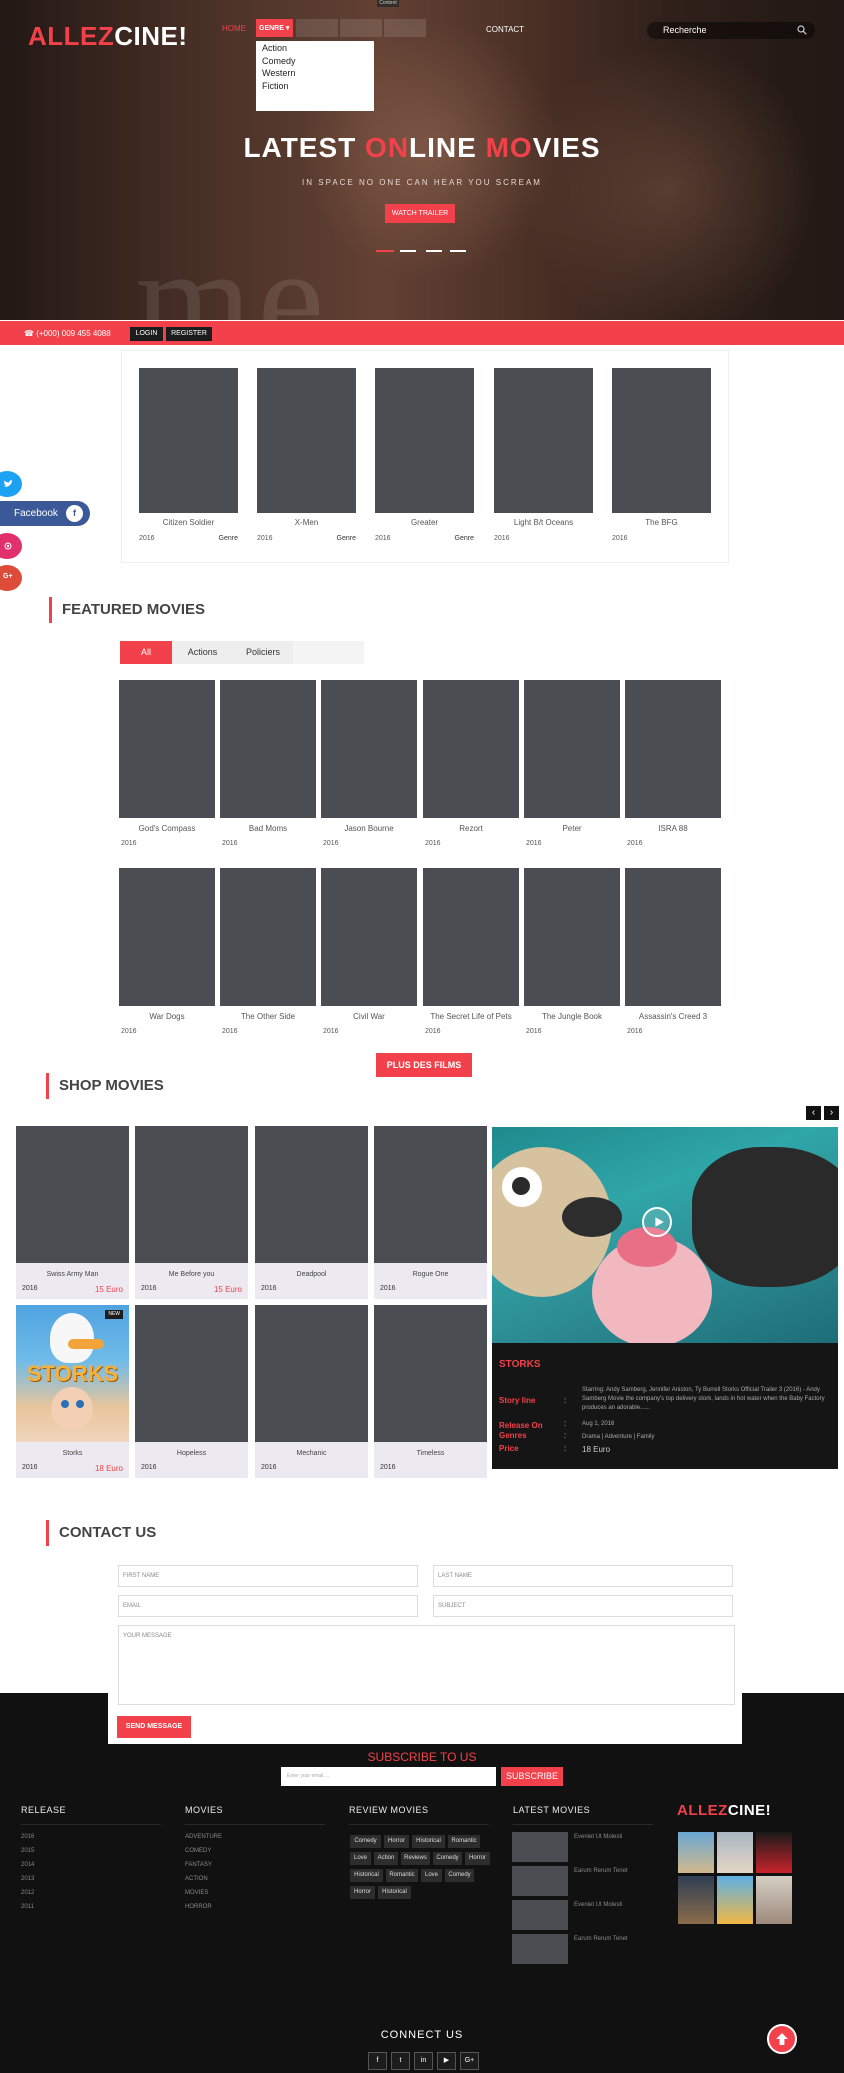 Image resolution: width=844 pixels, height=2073 pixels. What do you see at coordinates (27, 1837) in the screenshot?
I see `release-year-link: 2016` at bounding box center [27, 1837].